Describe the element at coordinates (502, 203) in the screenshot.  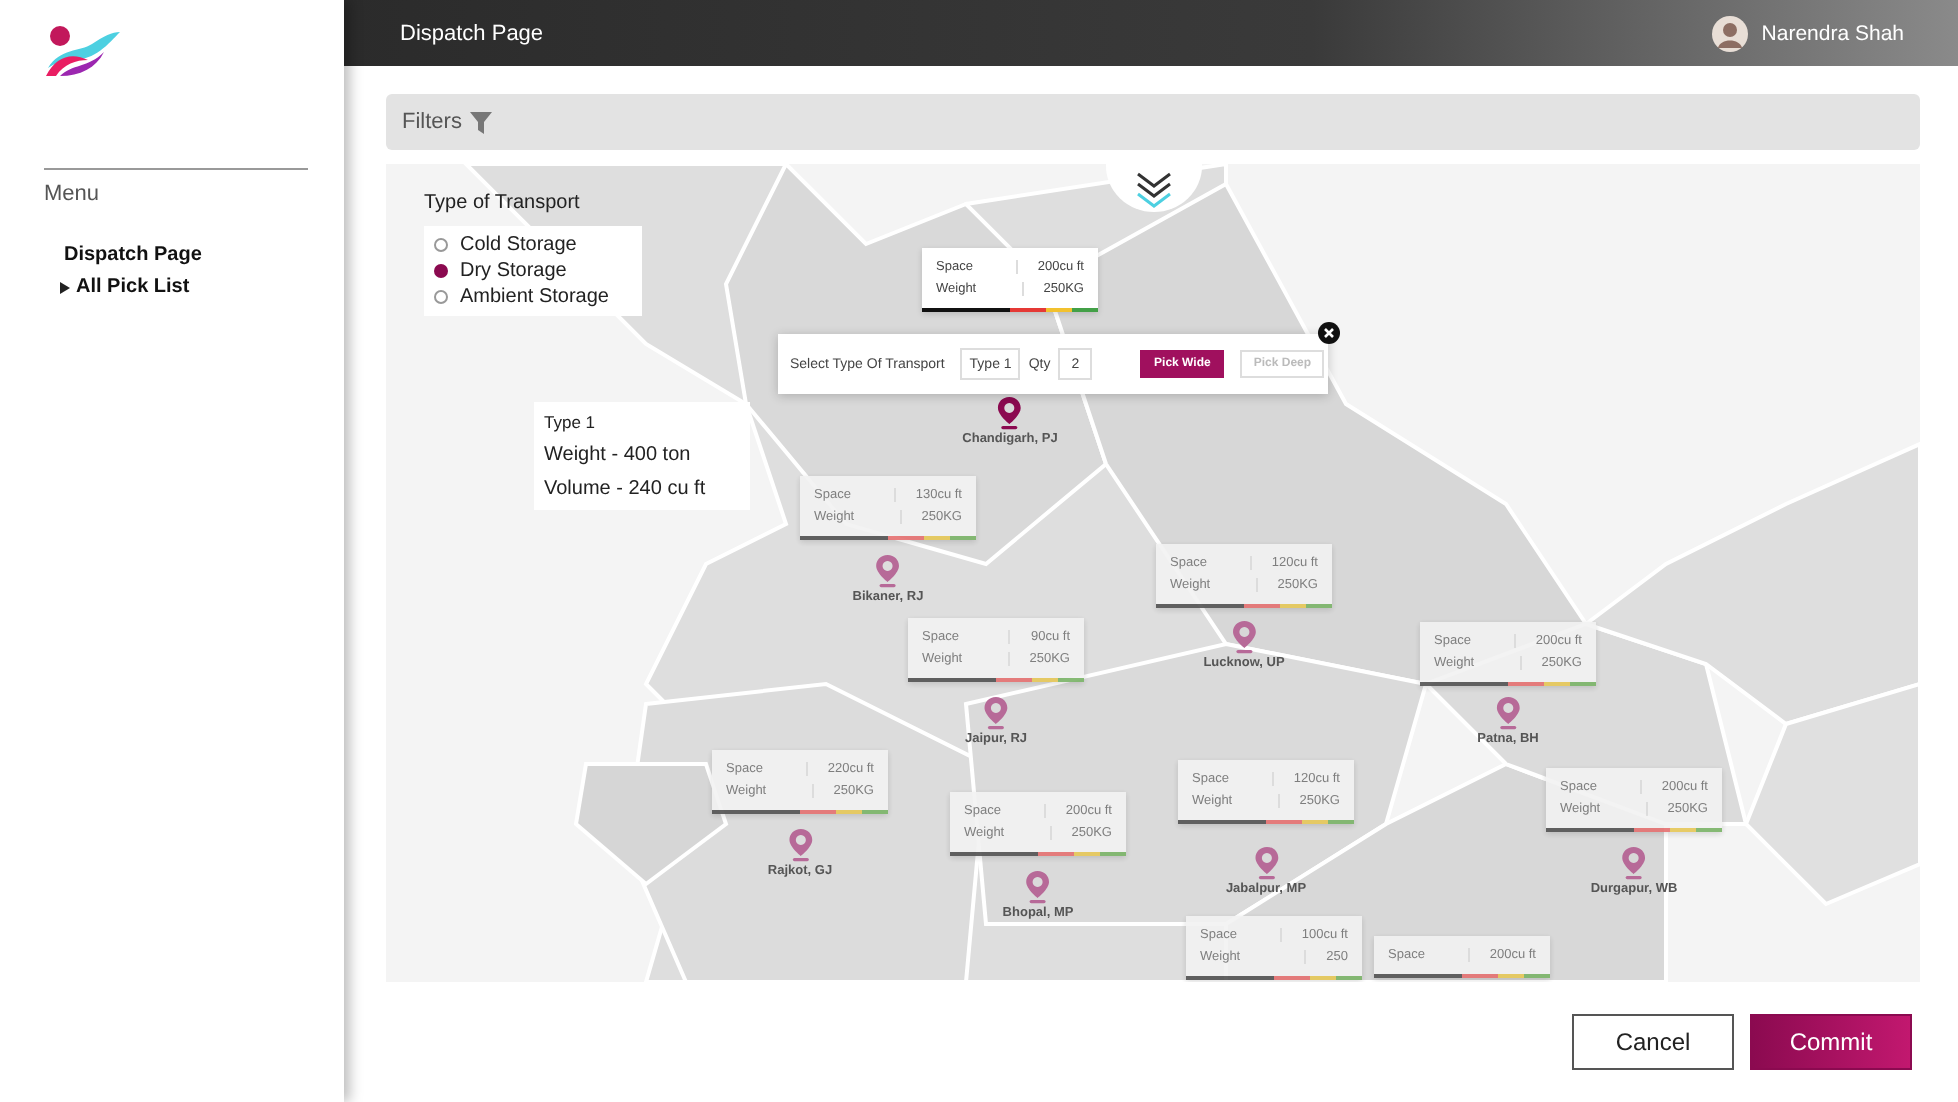
I see `transport-heading: Type of Transport` at that location.